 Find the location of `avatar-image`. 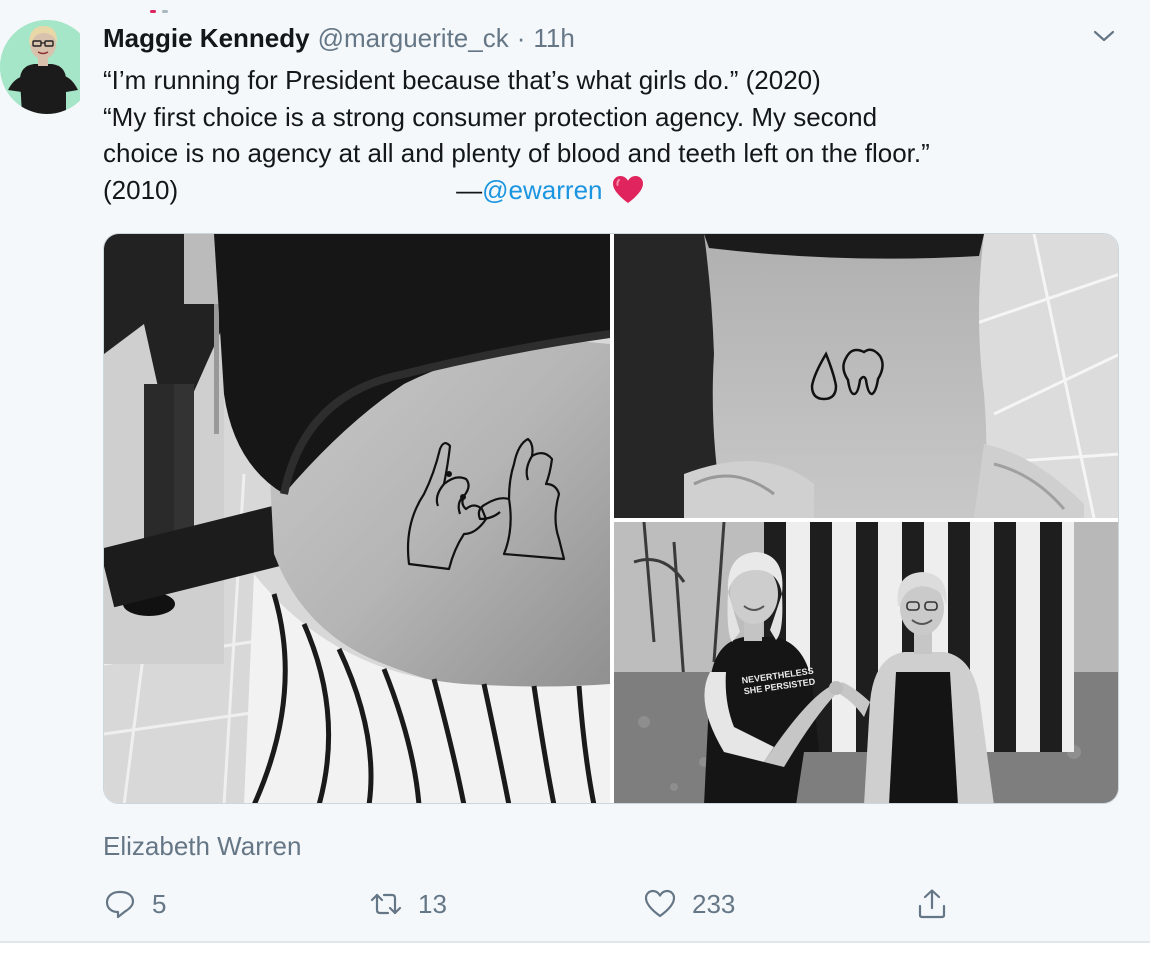

avatar-image is located at coordinates (40, 67).